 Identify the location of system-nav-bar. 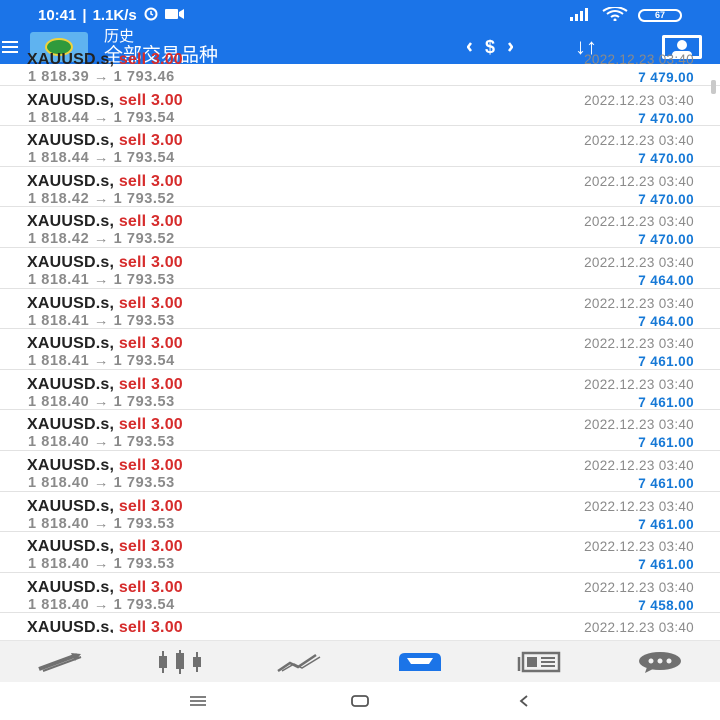
(360, 701).